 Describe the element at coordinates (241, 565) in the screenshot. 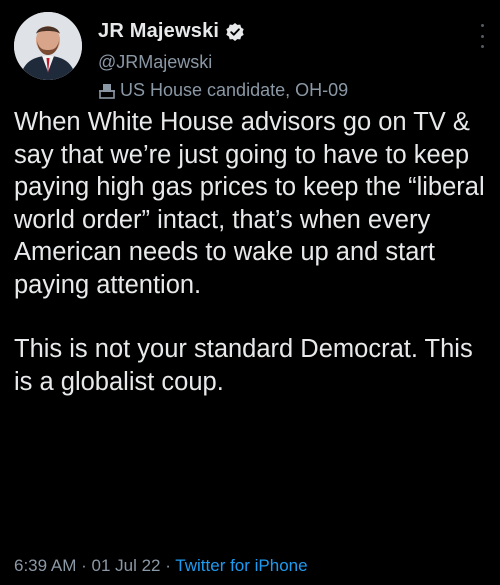

I see `tweet-source: Twitter for iPhone` at that location.